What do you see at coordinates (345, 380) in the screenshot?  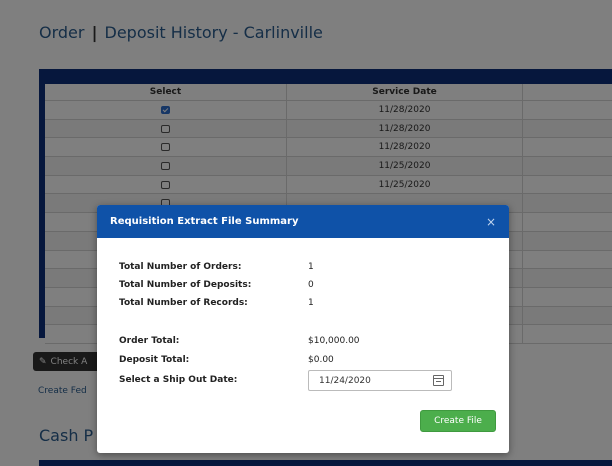 I see `ship-date-value: 11/24/2020` at bounding box center [345, 380].